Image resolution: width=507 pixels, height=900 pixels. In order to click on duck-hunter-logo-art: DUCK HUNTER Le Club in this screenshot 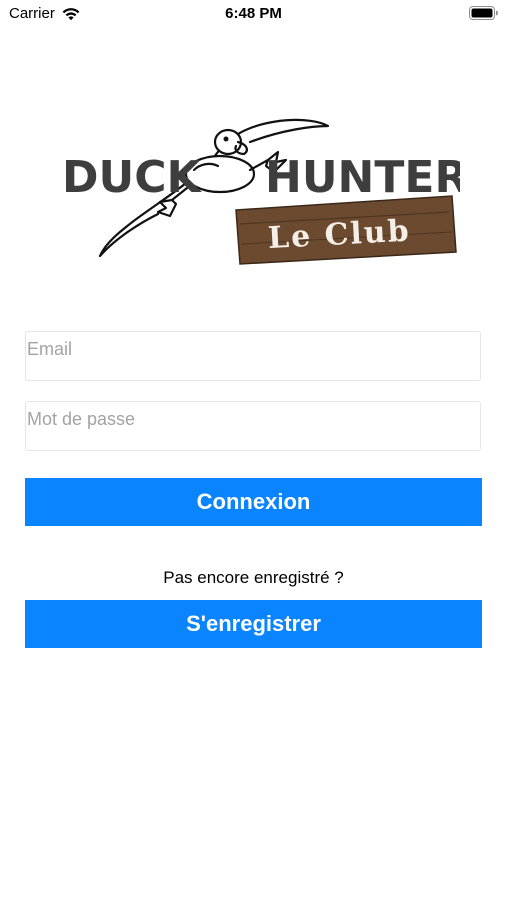, I will do `click(261, 191)`.